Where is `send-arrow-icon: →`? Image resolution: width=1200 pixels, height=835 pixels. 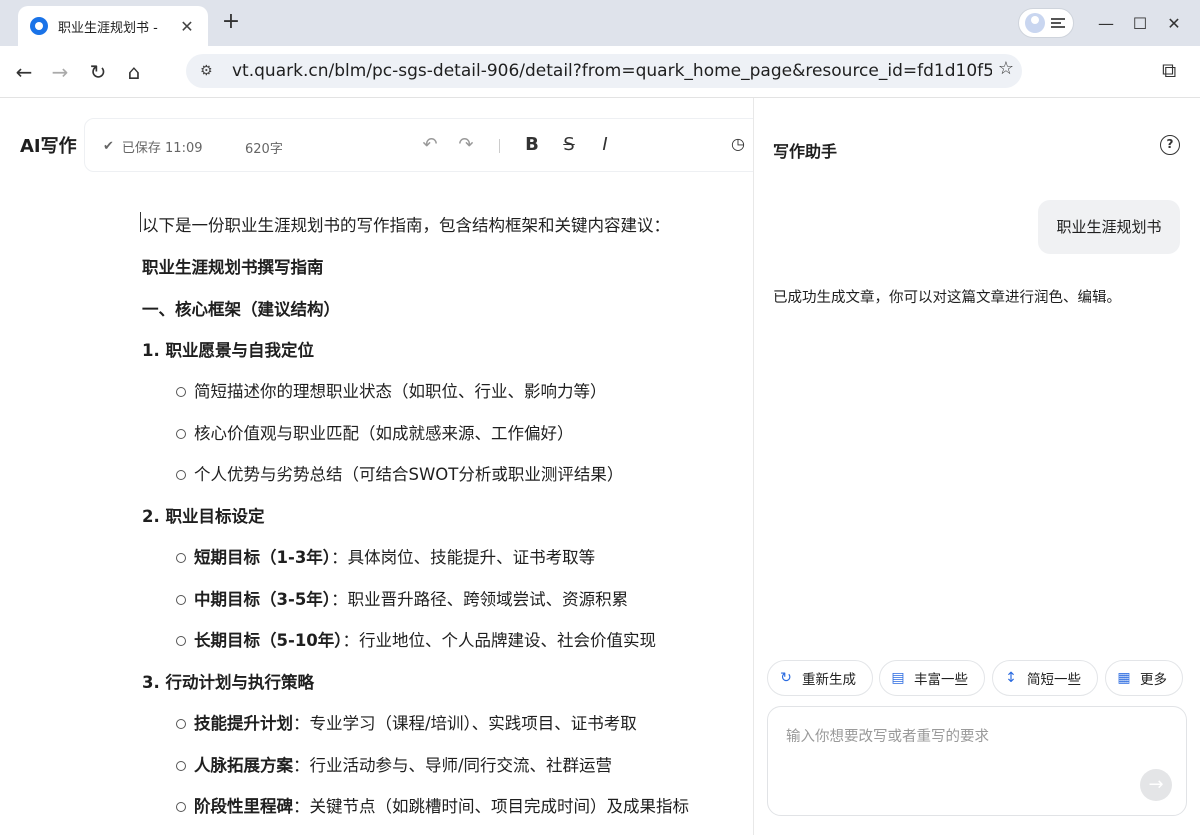 send-arrow-icon: → is located at coordinates (1156, 785).